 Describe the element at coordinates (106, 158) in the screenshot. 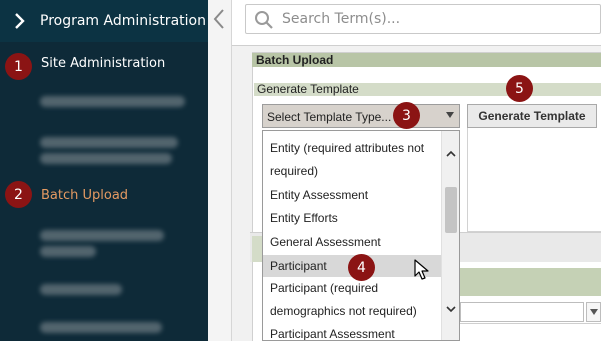

I see `sidebar-item-blurred-2b` at that location.